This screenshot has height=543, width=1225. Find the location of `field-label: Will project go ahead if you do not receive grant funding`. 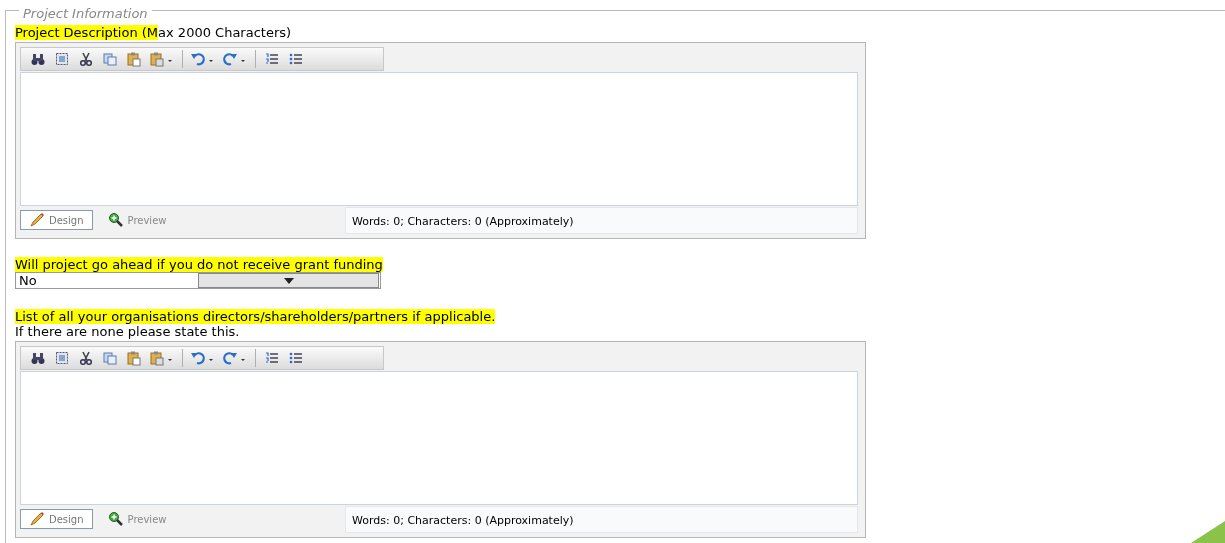

field-label: Will project go ahead if you do not receive grant funding is located at coordinates (199, 264).